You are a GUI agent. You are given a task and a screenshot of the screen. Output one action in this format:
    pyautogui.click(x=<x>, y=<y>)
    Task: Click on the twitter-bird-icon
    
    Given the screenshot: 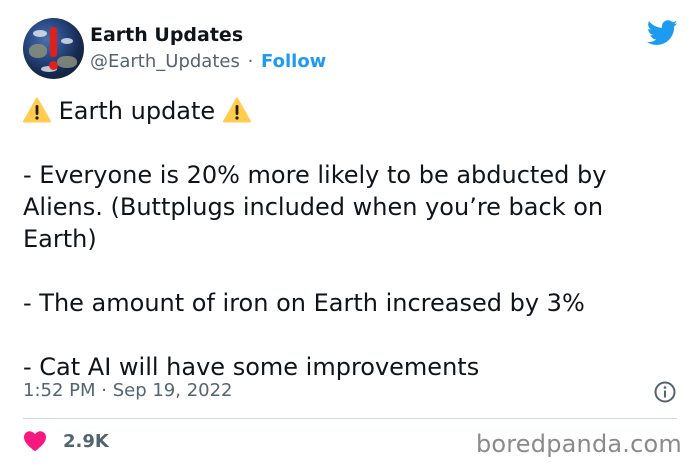 What is the action you would take?
    pyautogui.click(x=662, y=33)
    